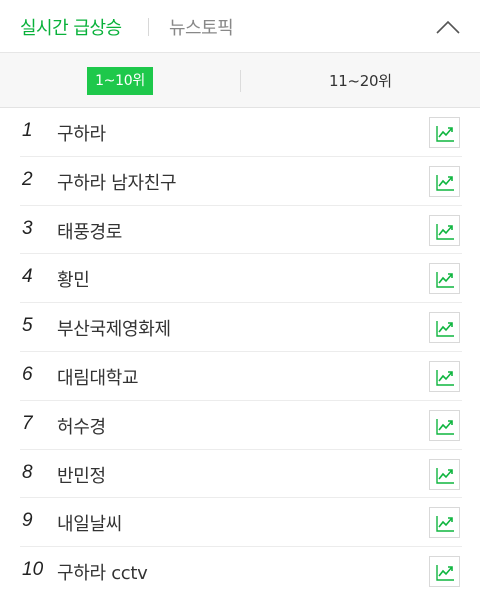 The height and width of the screenshot is (596, 480). Describe the element at coordinates (27, 521) in the screenshot. I see `rank-number: 9` at that location.